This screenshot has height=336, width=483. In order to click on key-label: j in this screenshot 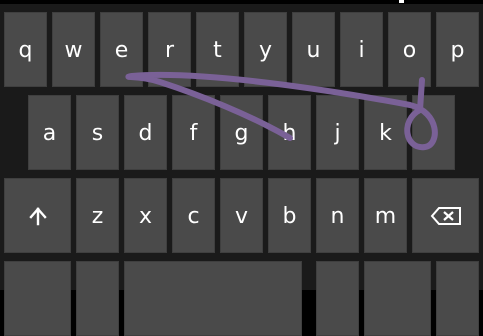, I will do `click(337, 133)`.